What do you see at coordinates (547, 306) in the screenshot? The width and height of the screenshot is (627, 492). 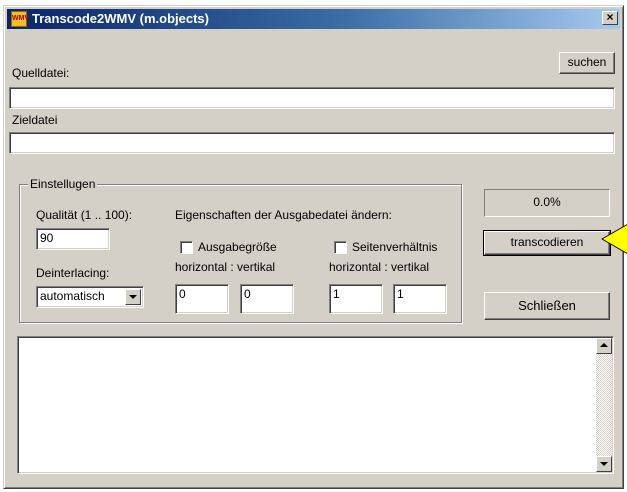 I see `close-button: Schließen` at bounding box center [547, 306].